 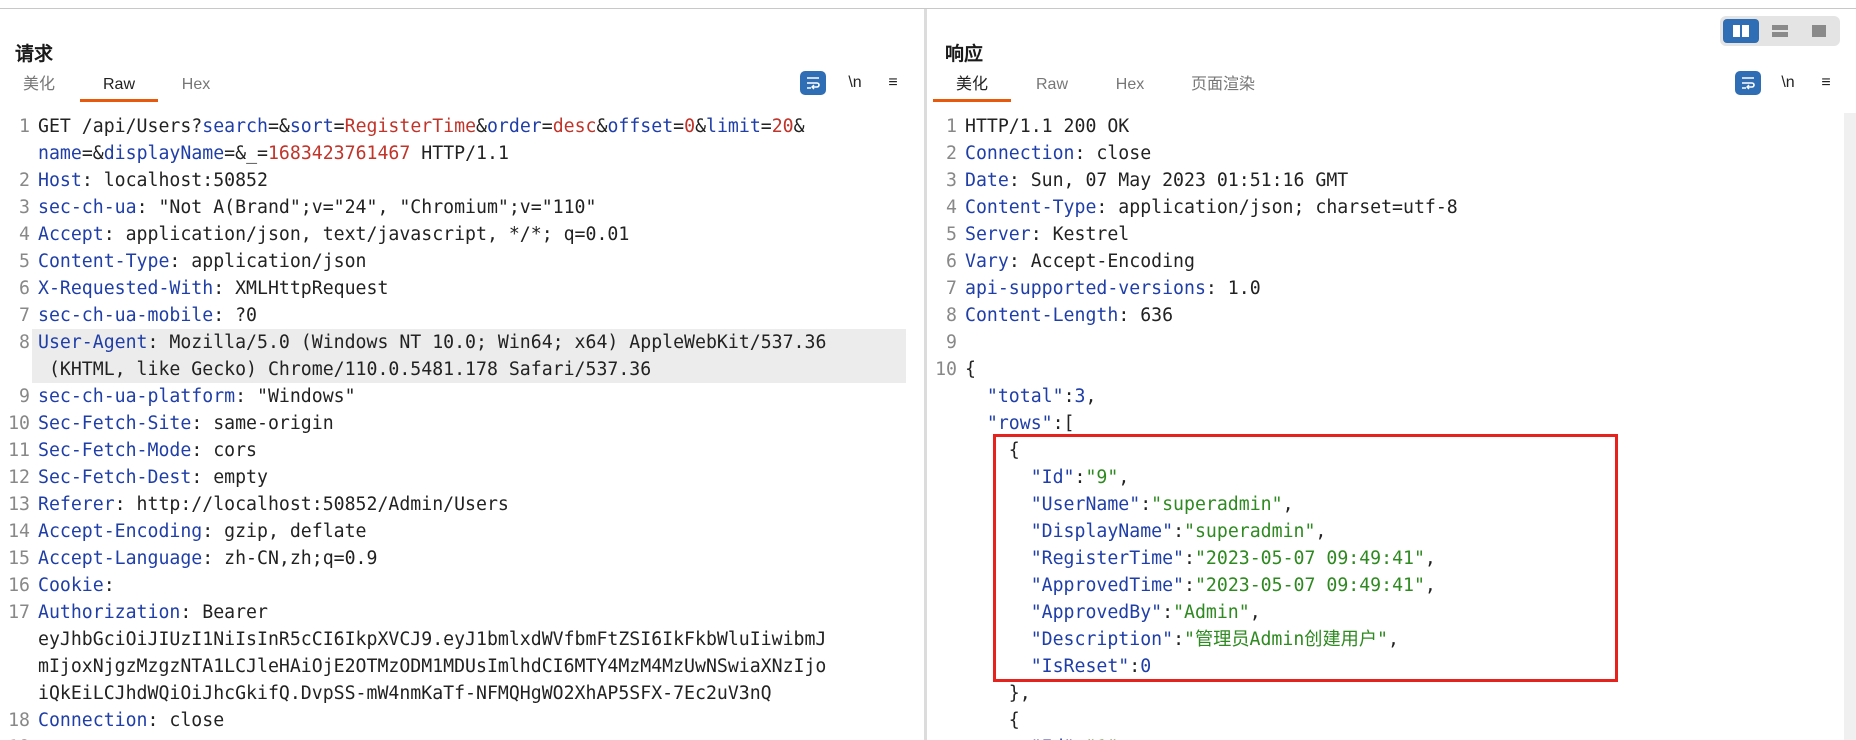 I want to click on line-text: Connection: close, so click(x=1058, y=153).